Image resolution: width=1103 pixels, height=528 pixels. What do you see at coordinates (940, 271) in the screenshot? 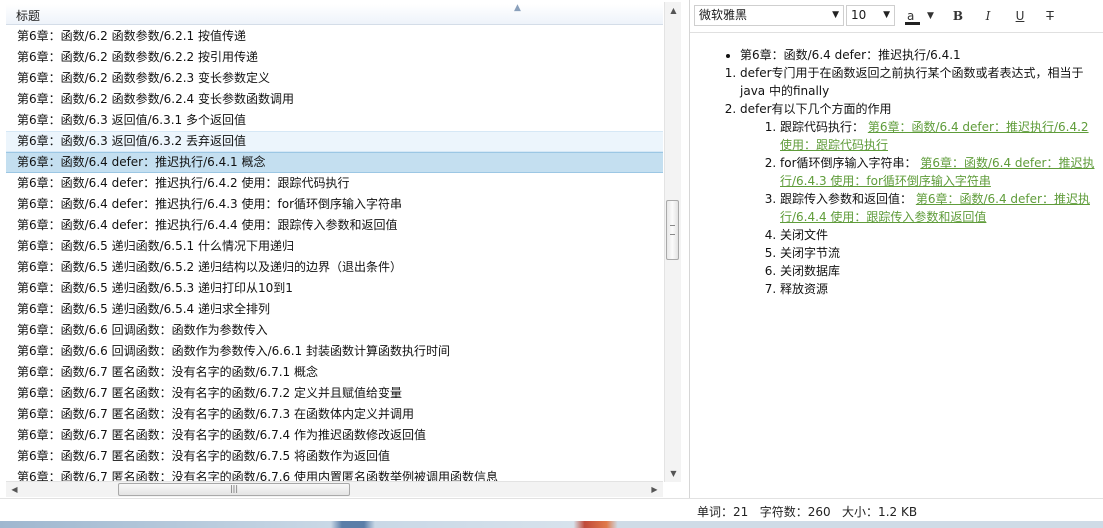
I see `list-item: 关闭数据库` at bounding box center [940, 271].